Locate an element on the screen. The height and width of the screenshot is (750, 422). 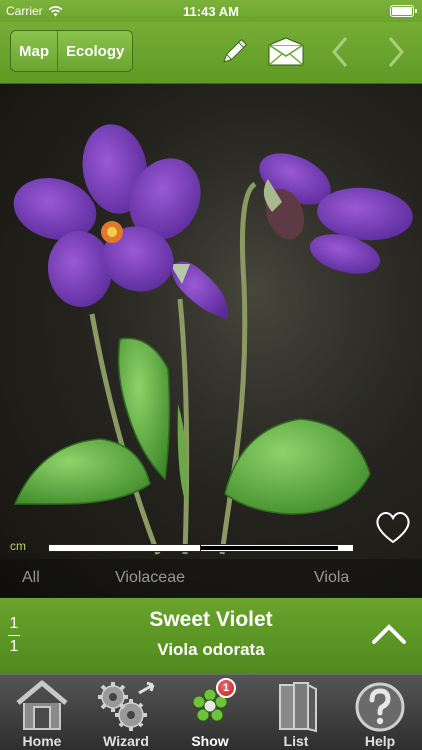
status-bar: Carrier 11:43 AM is located at coordinates (211, 11).